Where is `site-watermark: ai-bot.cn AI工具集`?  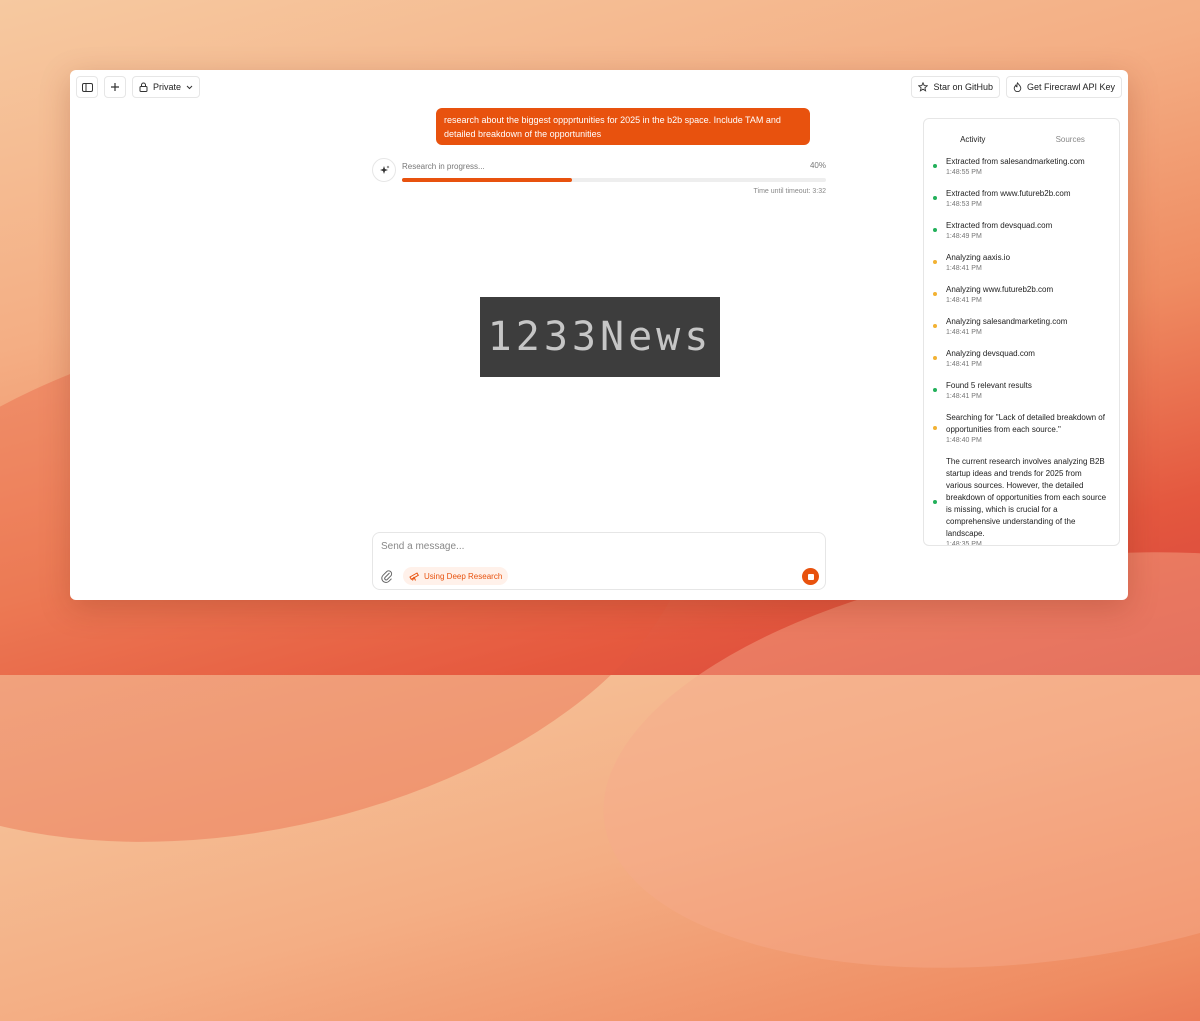
site-watermark: ai-bot.cn AI工具集 is located at coordinates (998, 572).